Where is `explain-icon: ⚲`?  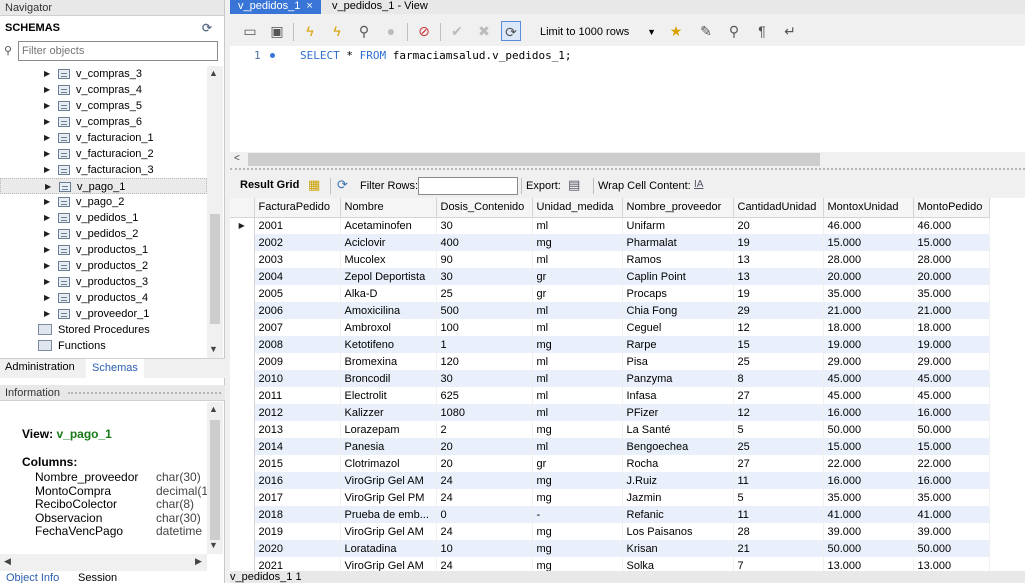 explain-icon: ⚲ is located at coordinates (364, 31).